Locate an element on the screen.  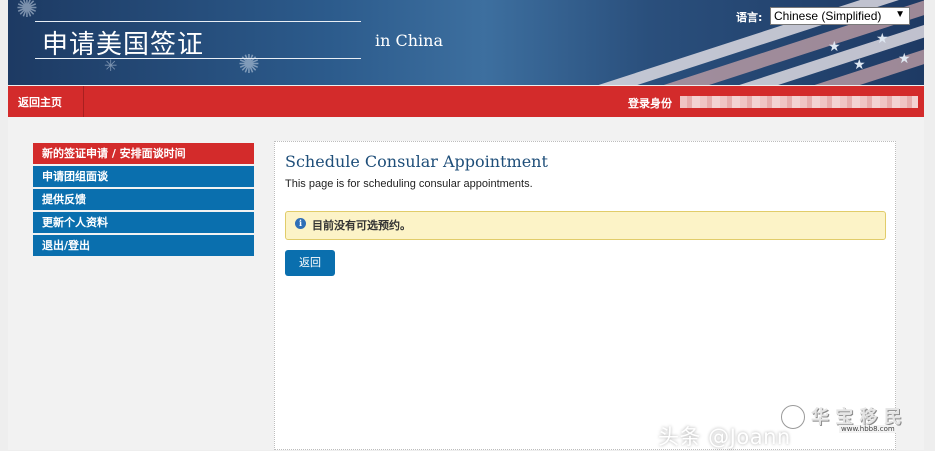
language-select: Chinese (Simplified) ▼ is located at coordinates (840, 16).